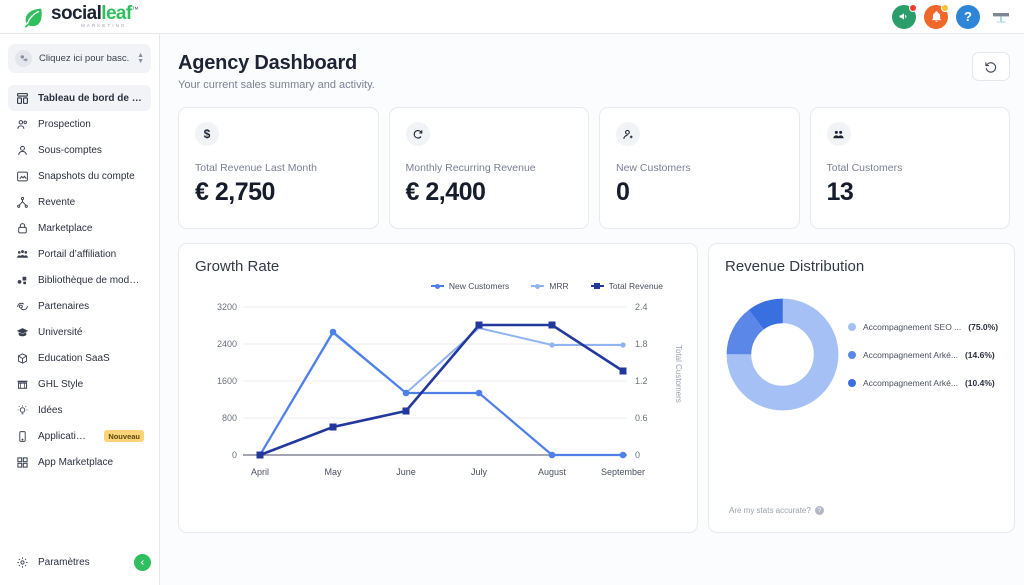 The height and width of the screenshot is (585, 1024). Describe the element at coordinates (923, 327) in the screenshot. I see `legend-item-seo: Accompagnement SEO ... (75.0%)` at that location.